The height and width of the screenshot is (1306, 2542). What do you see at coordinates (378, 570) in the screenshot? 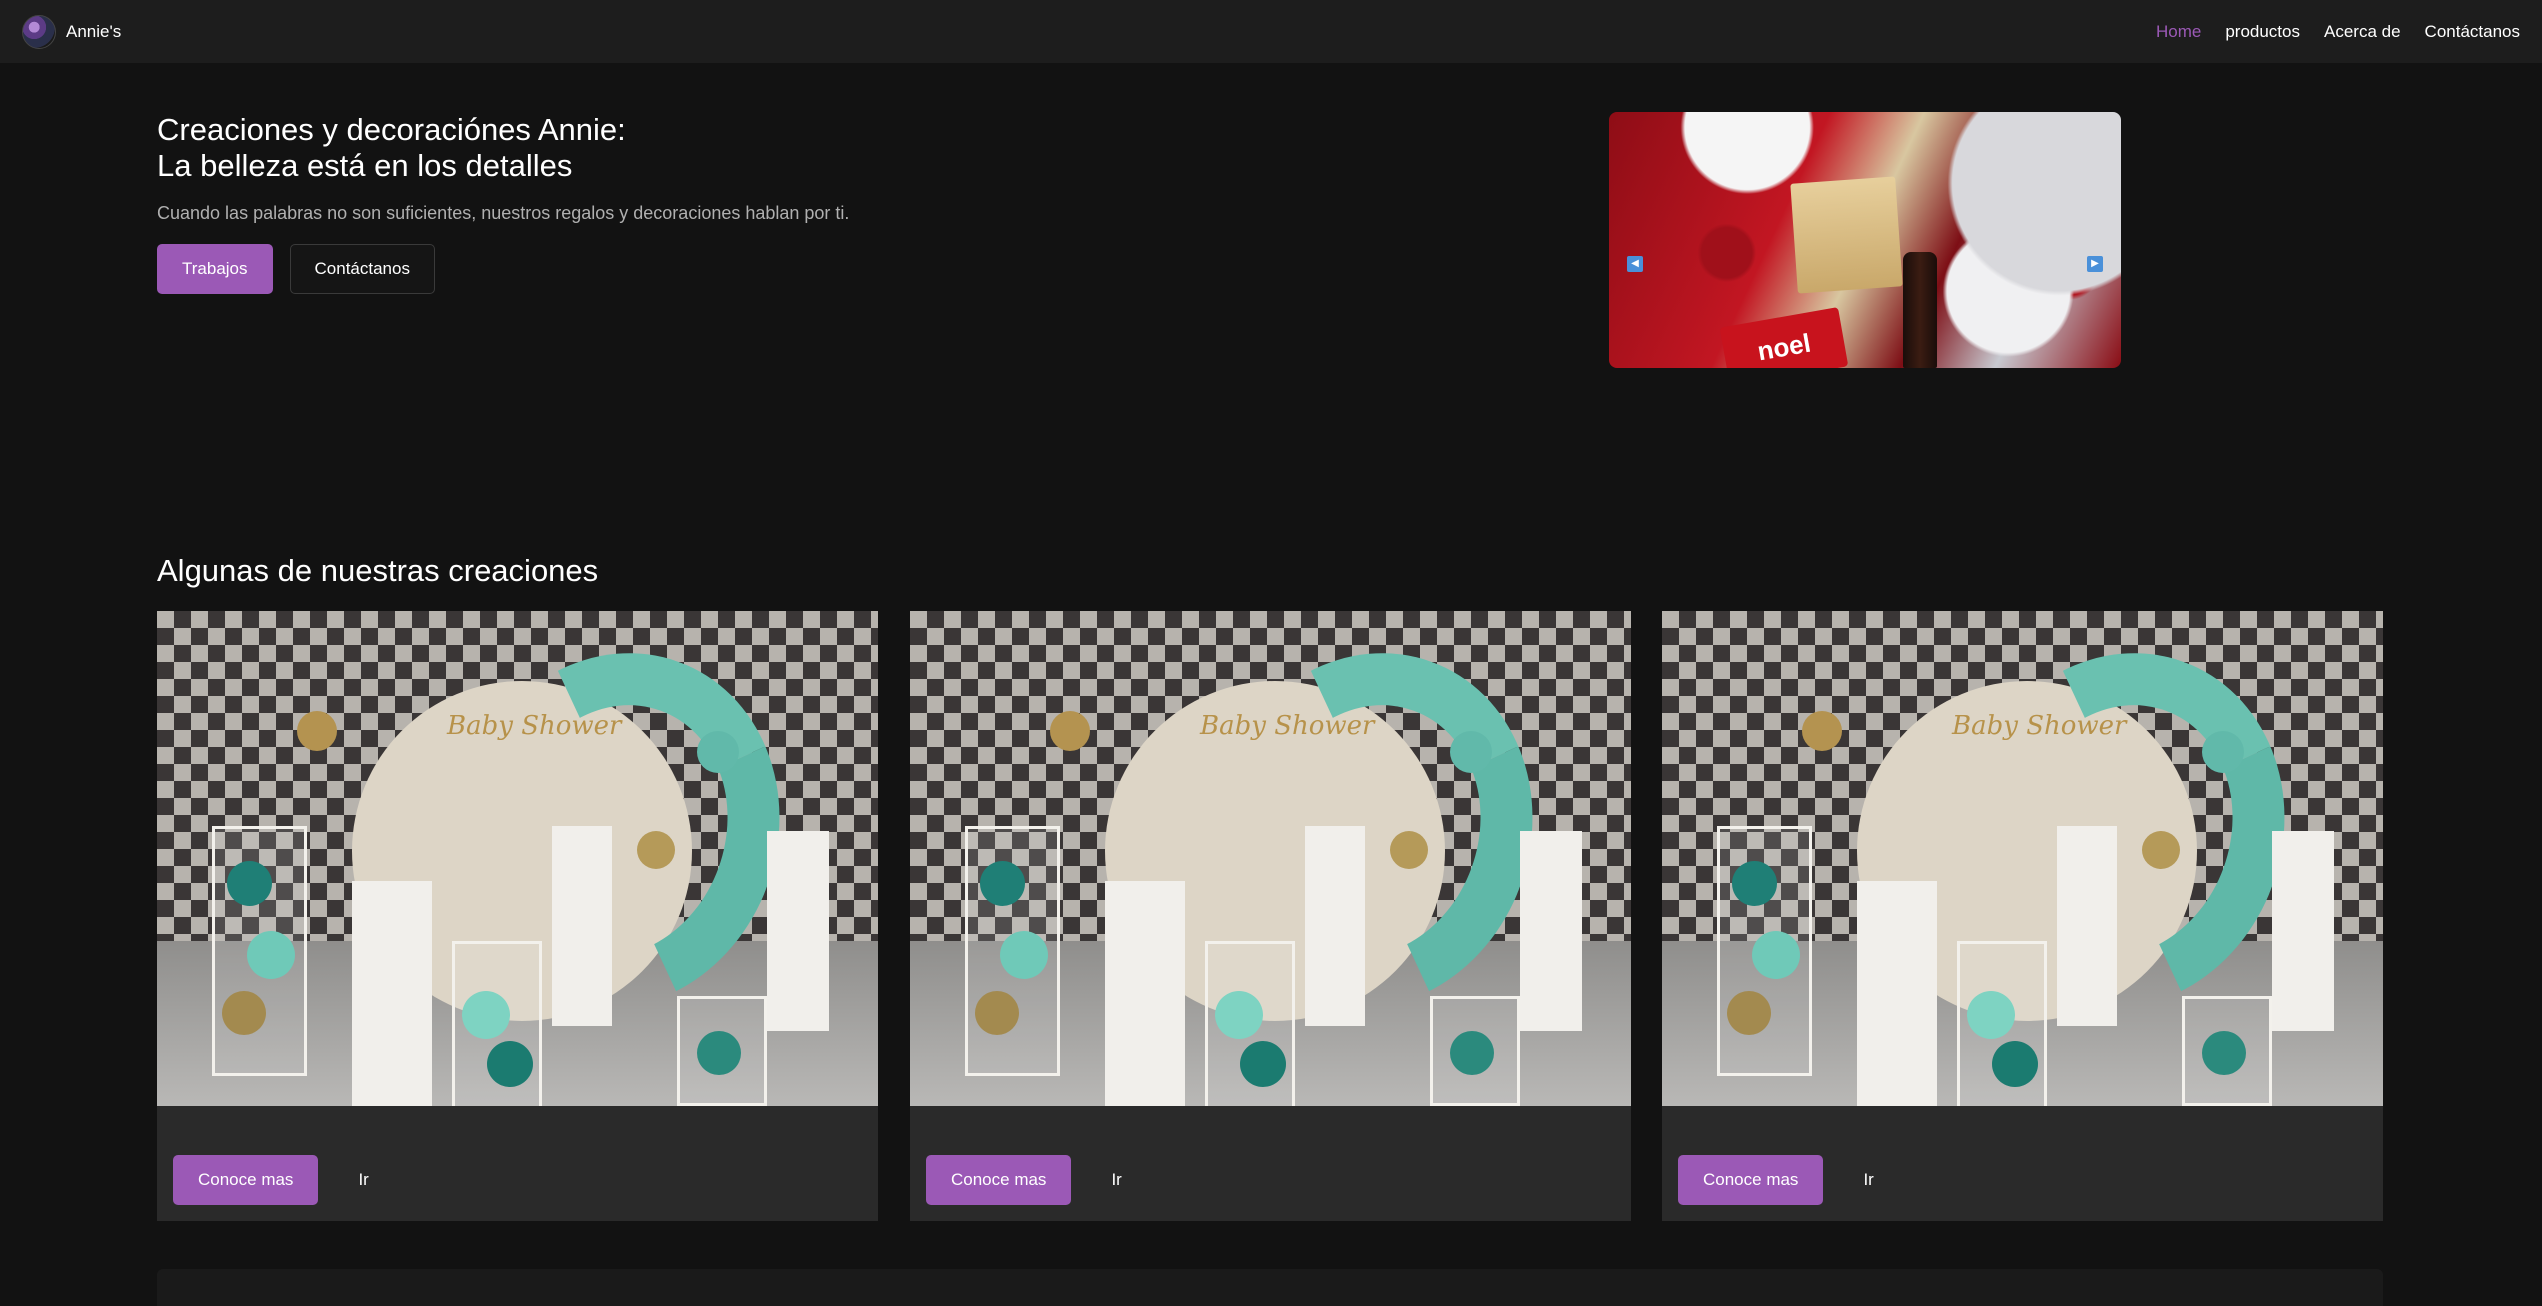
I see `creations-title: Algunas de nuestras creaciones` at bounding box center [378, 570].